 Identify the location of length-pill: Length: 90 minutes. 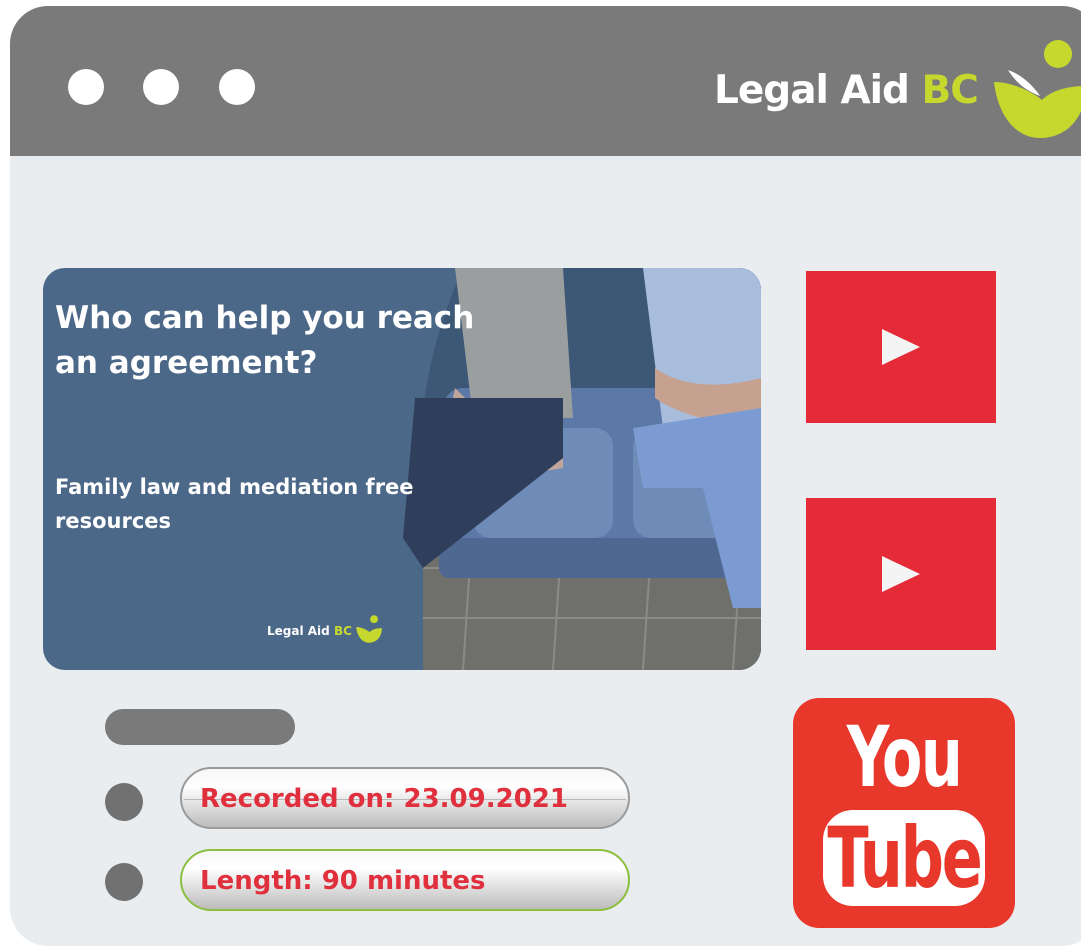
(405, 880).